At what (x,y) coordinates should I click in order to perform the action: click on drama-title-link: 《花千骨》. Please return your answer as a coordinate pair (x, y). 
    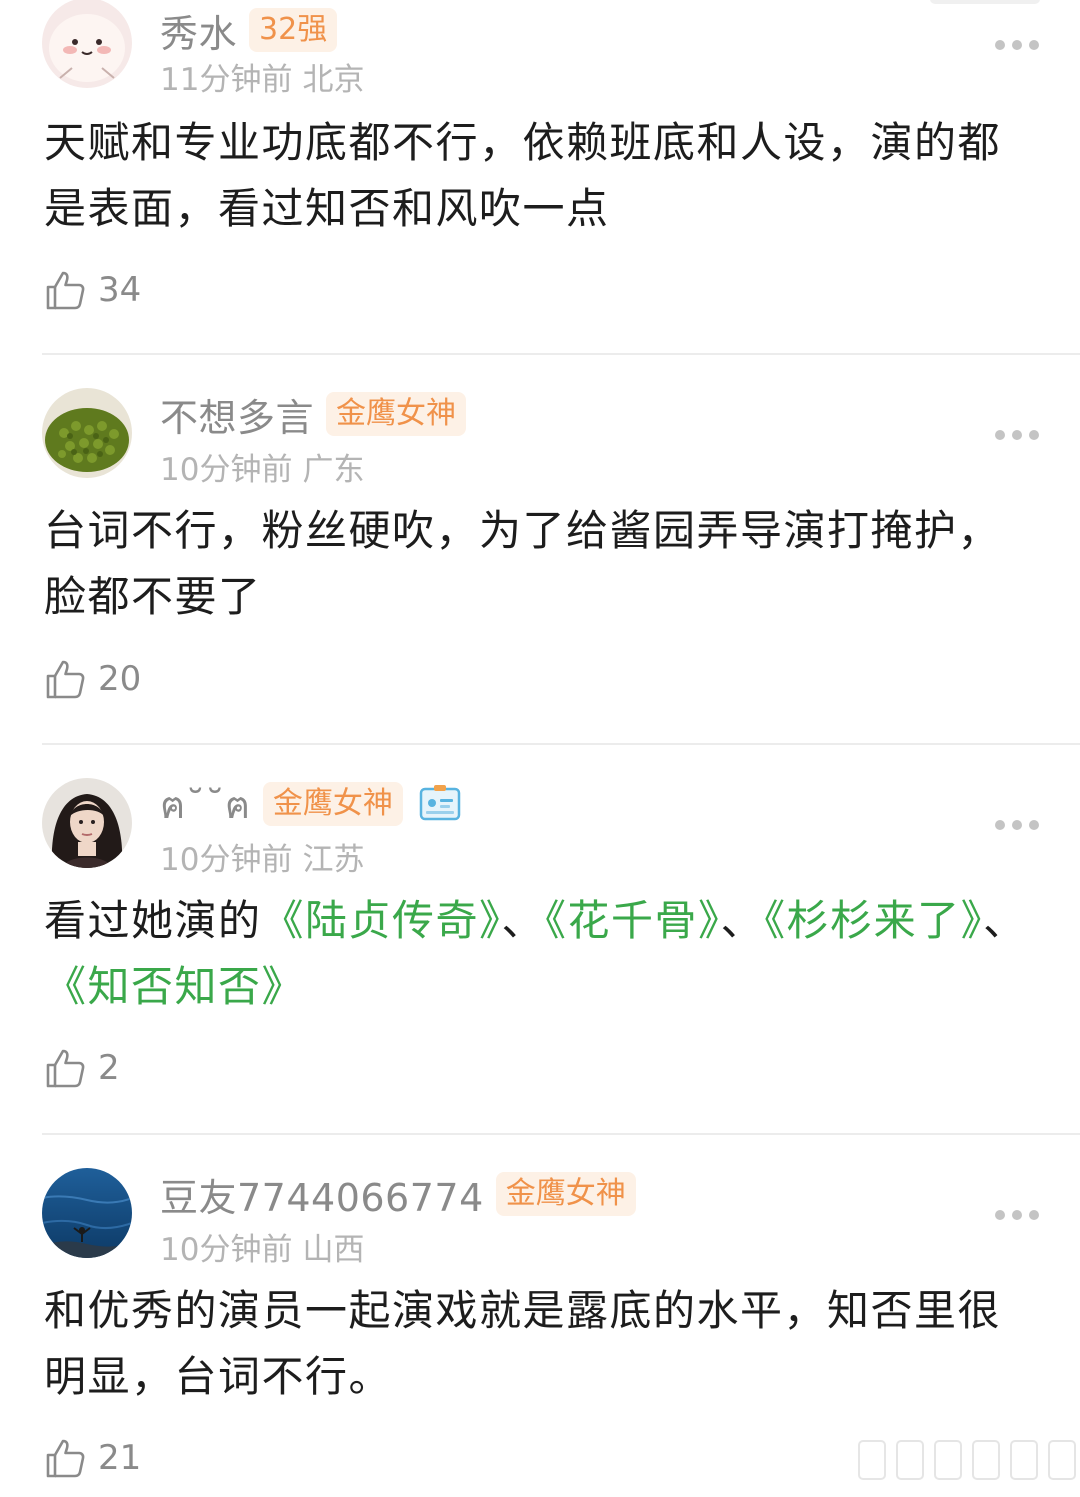
    Looking at the image, I should click on (633, 920).